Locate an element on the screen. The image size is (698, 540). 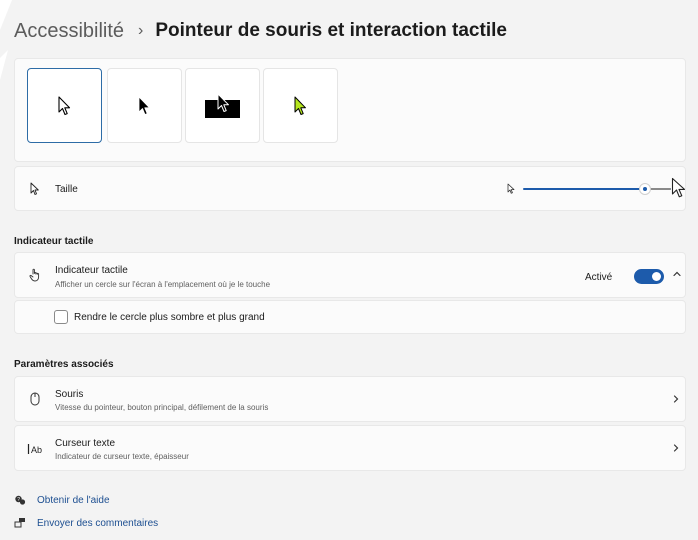
white-pointer-icon is located at coordinates (63, 105).